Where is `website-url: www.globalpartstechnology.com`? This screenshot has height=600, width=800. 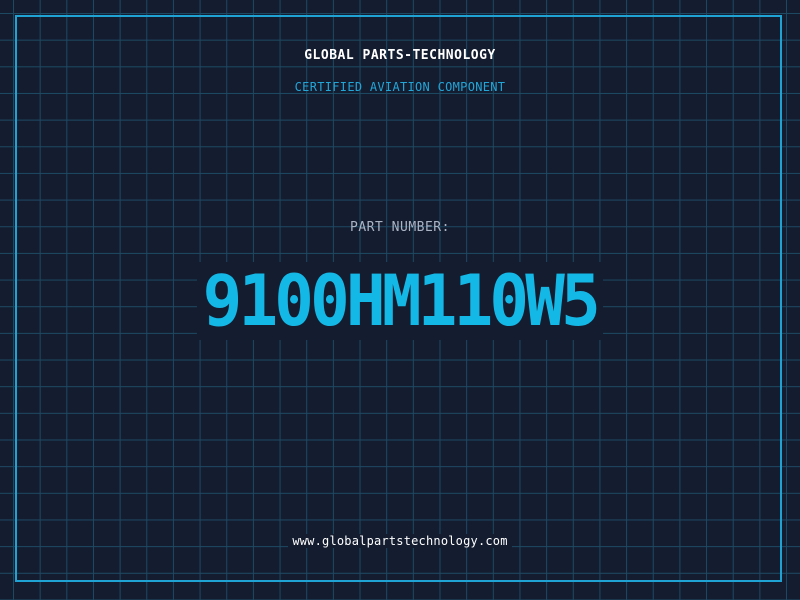 website-url: www.globalpartstechnology.com is located at coordinates (400, 541).